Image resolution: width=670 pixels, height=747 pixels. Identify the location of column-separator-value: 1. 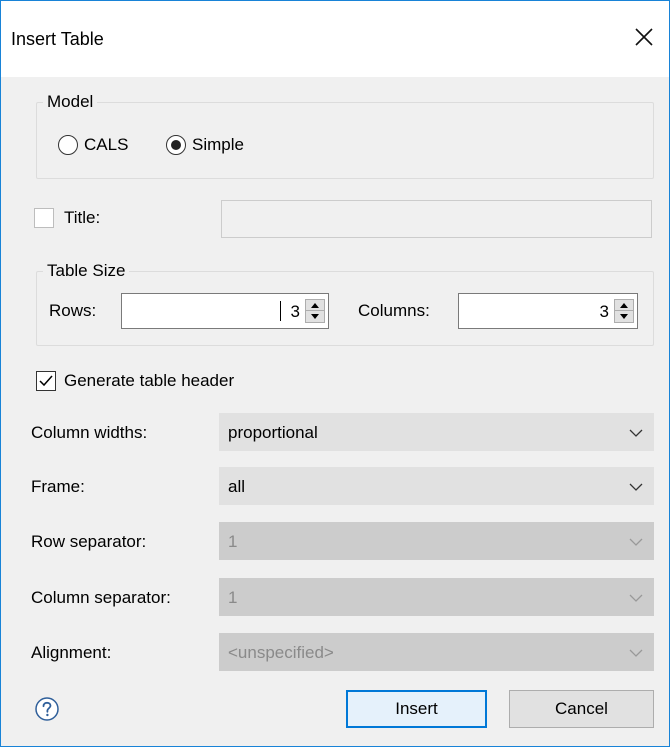
(233, 597).